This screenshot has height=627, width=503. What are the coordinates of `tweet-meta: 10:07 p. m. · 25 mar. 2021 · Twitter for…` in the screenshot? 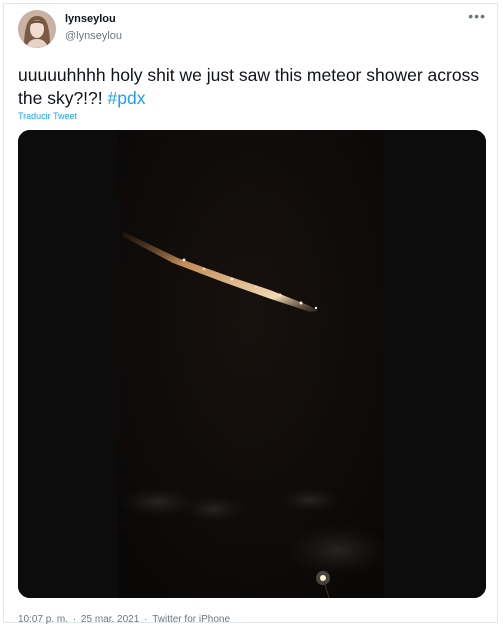 It's located at (125, 619).